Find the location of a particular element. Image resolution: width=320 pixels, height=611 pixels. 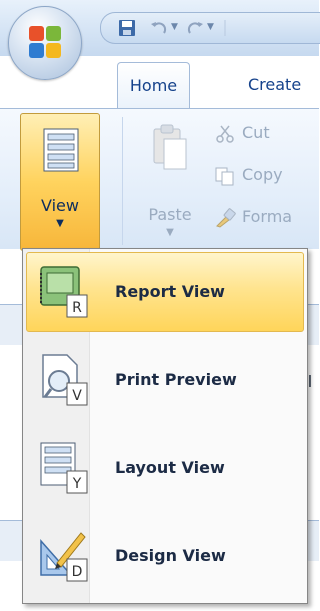

print-preview-icon: V is located at coordinates (65, 380).